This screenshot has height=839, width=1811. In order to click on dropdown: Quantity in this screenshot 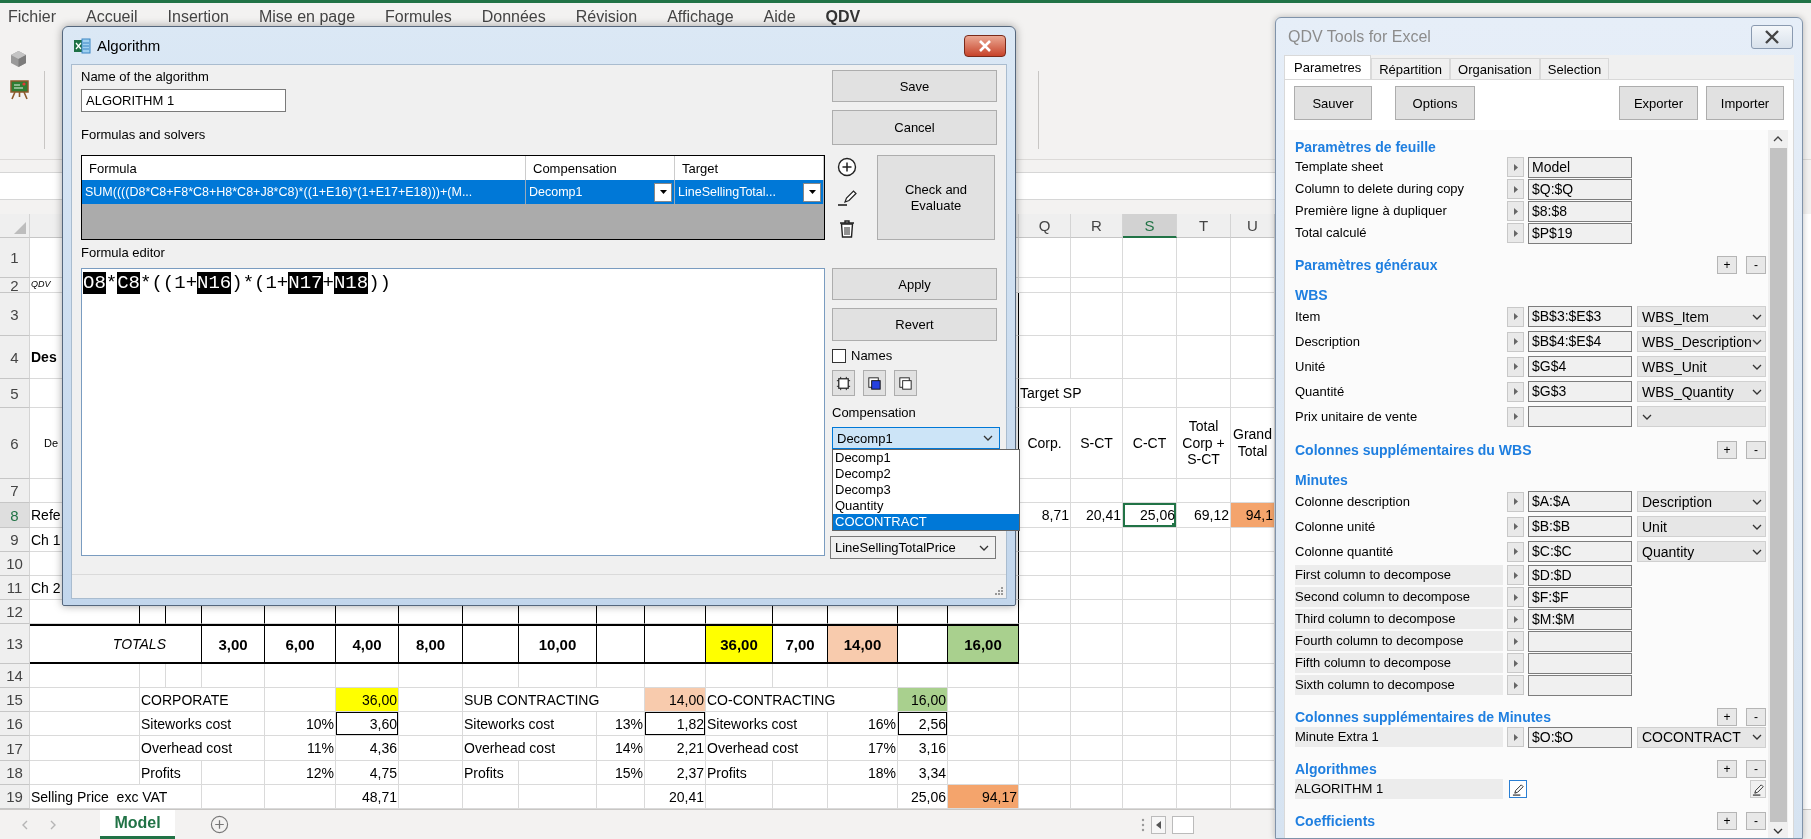, I will do `click(1701, 551)`.